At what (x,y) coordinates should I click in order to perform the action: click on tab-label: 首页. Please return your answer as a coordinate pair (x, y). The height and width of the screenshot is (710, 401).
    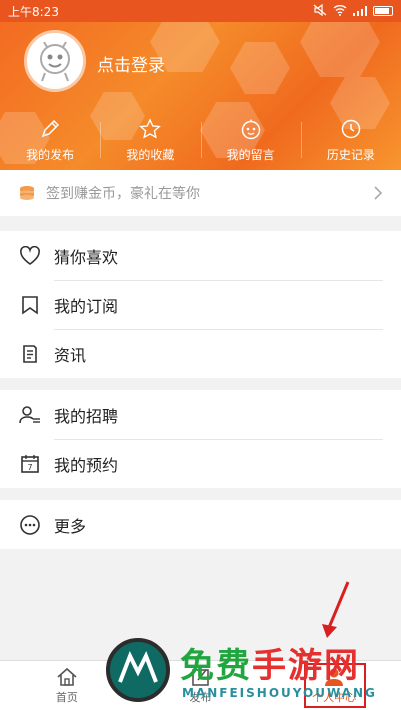
    Looking at the image, I should click on (66, 697).